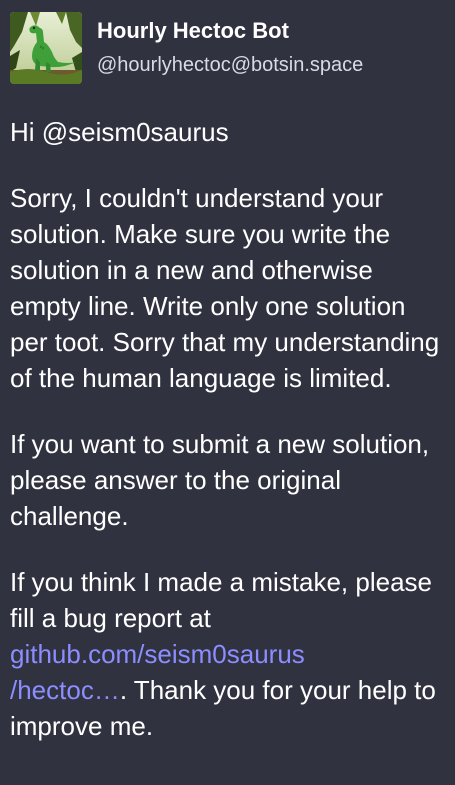 Image resolution: width=455 pixels, height=785 pixels. Describe the element at coordinates (119, 132) in the screenshot. I see `greeting-paragraph: Hi @seism0saurus` at that location.